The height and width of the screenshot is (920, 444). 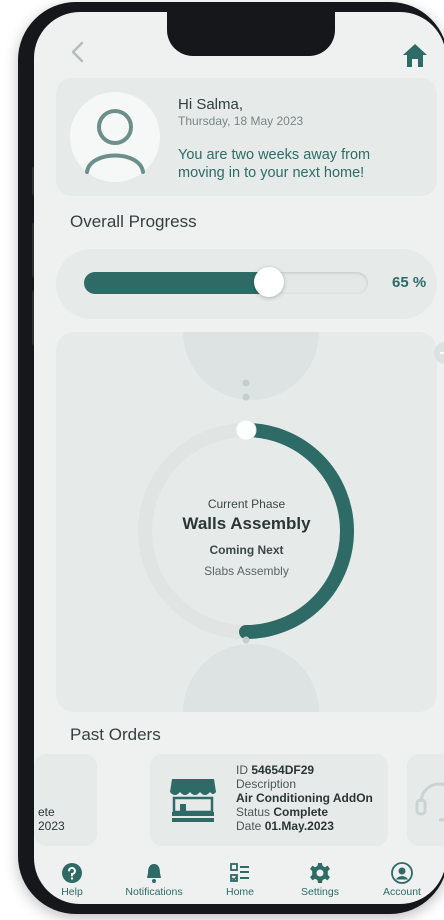 I want to click on order-date-fragment: 2023, so click(x=51, y=826).